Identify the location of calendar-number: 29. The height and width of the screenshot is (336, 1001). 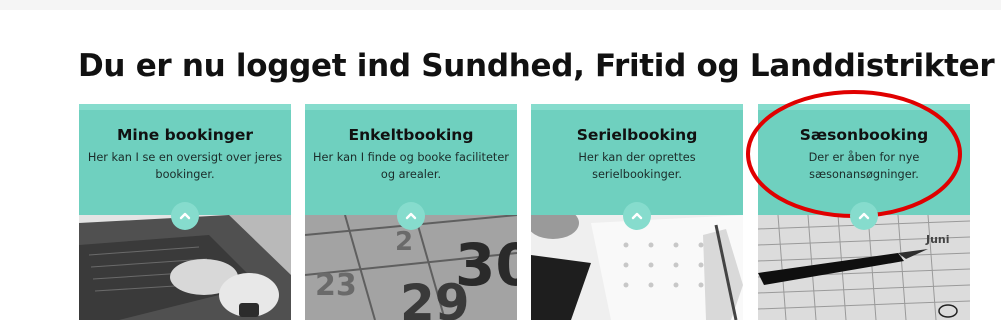
(435, 297).